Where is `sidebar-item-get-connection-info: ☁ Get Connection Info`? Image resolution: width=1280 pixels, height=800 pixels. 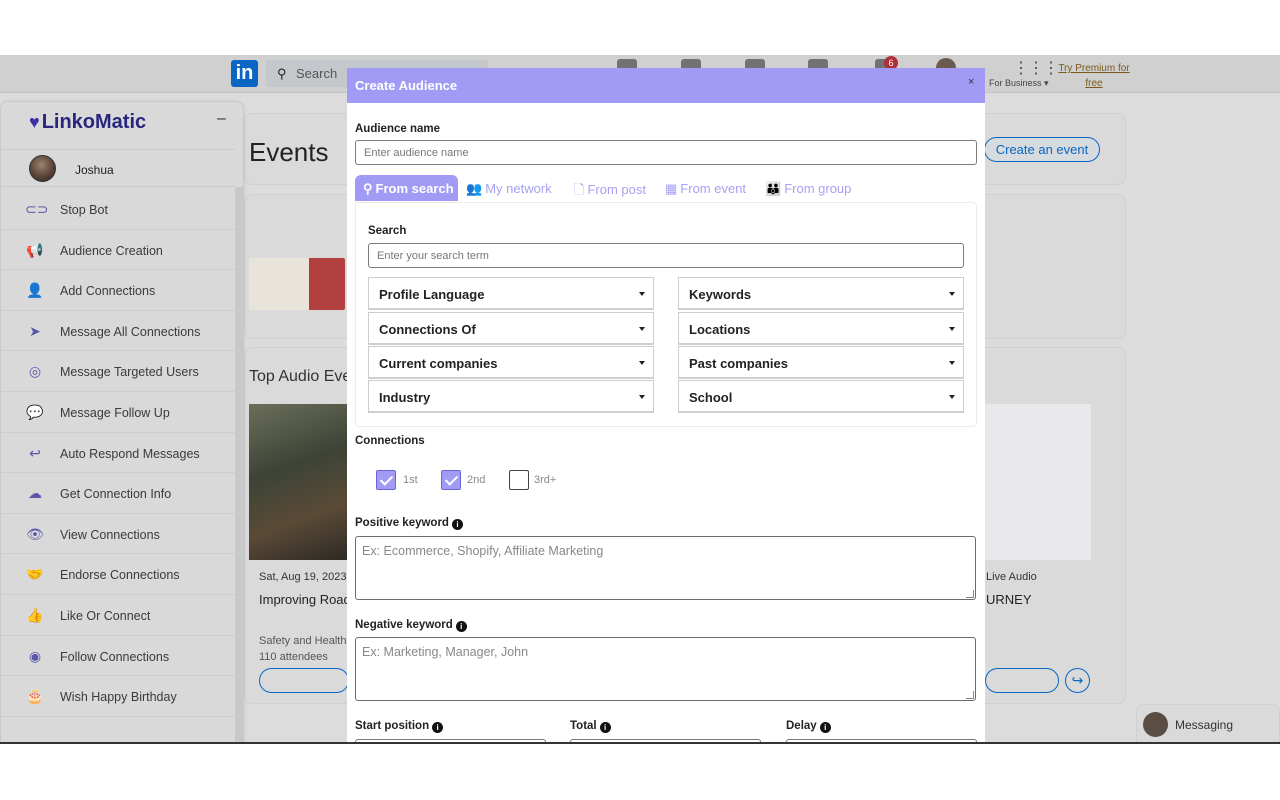
sidebar-item-get-connection-info: ☁ Get Connection Info is located at coordinates (118, 493).